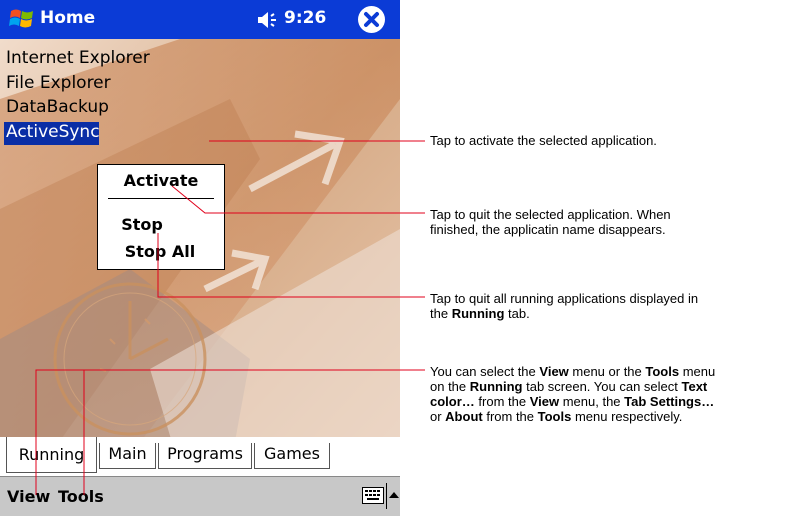 The image size is (798, 516). I want to click on page-title: Home, so click(68, 18).